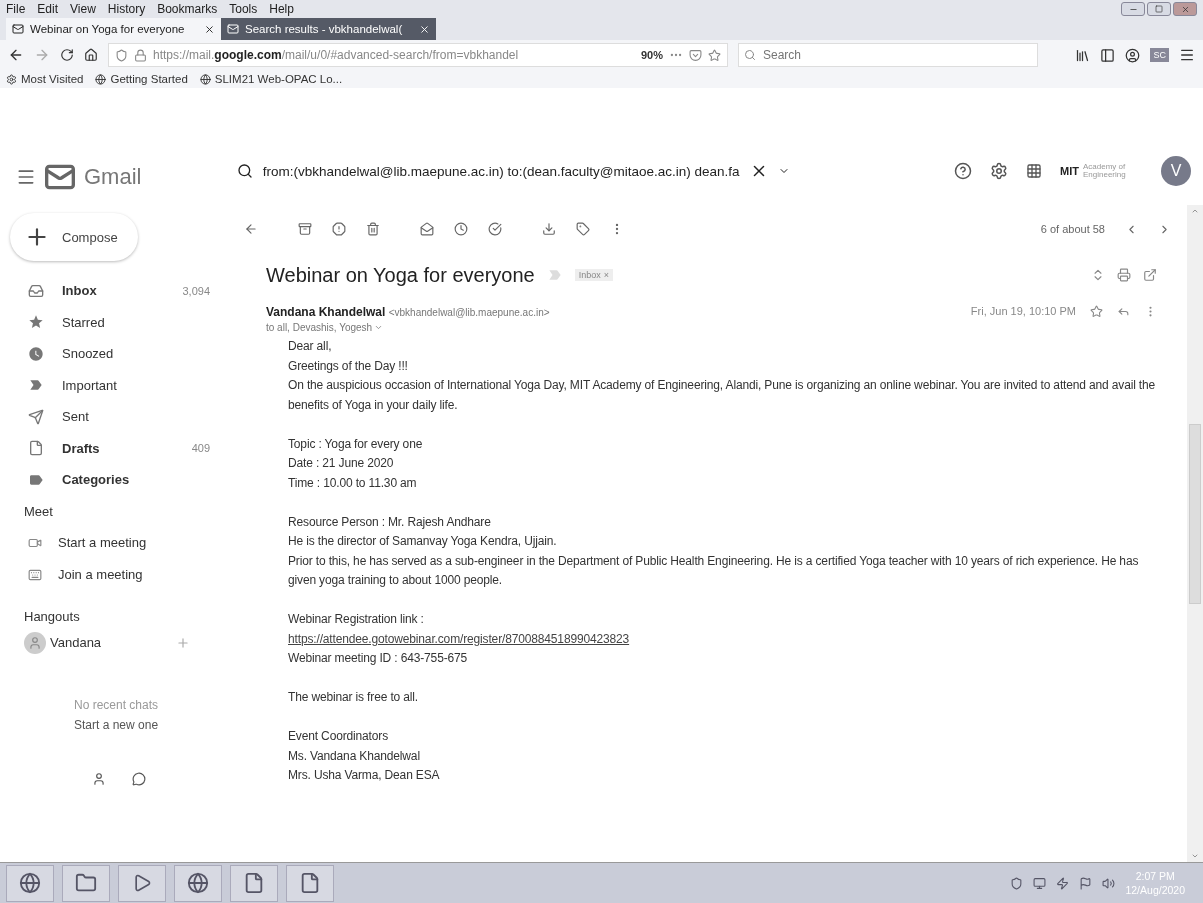 The height and width of the screenshot is (903, 1203). I want to click on close-button, so click(1185, 9).